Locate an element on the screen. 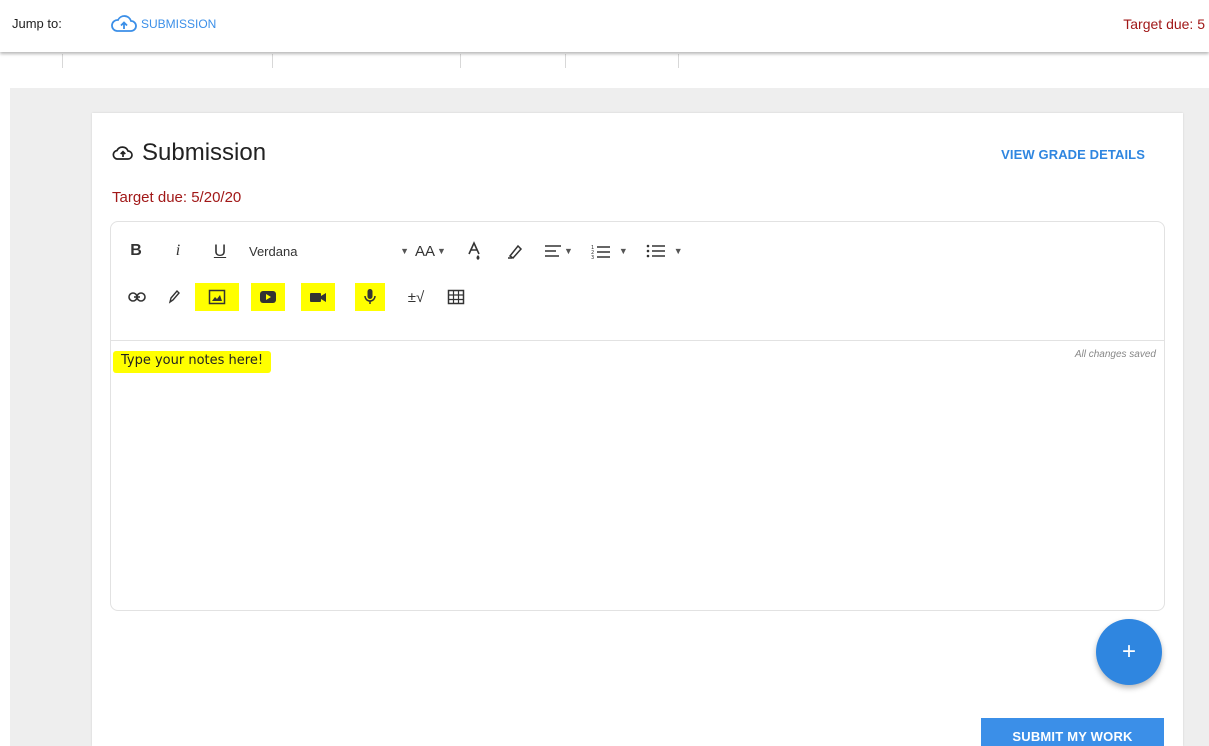  table-icon is located at coordinates (456, 297).